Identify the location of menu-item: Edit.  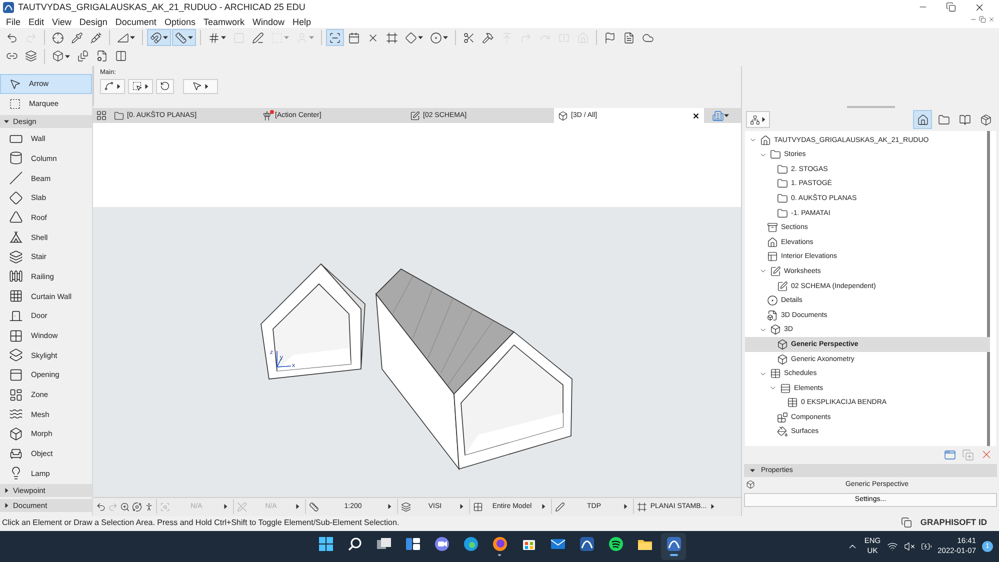
(36, 21).